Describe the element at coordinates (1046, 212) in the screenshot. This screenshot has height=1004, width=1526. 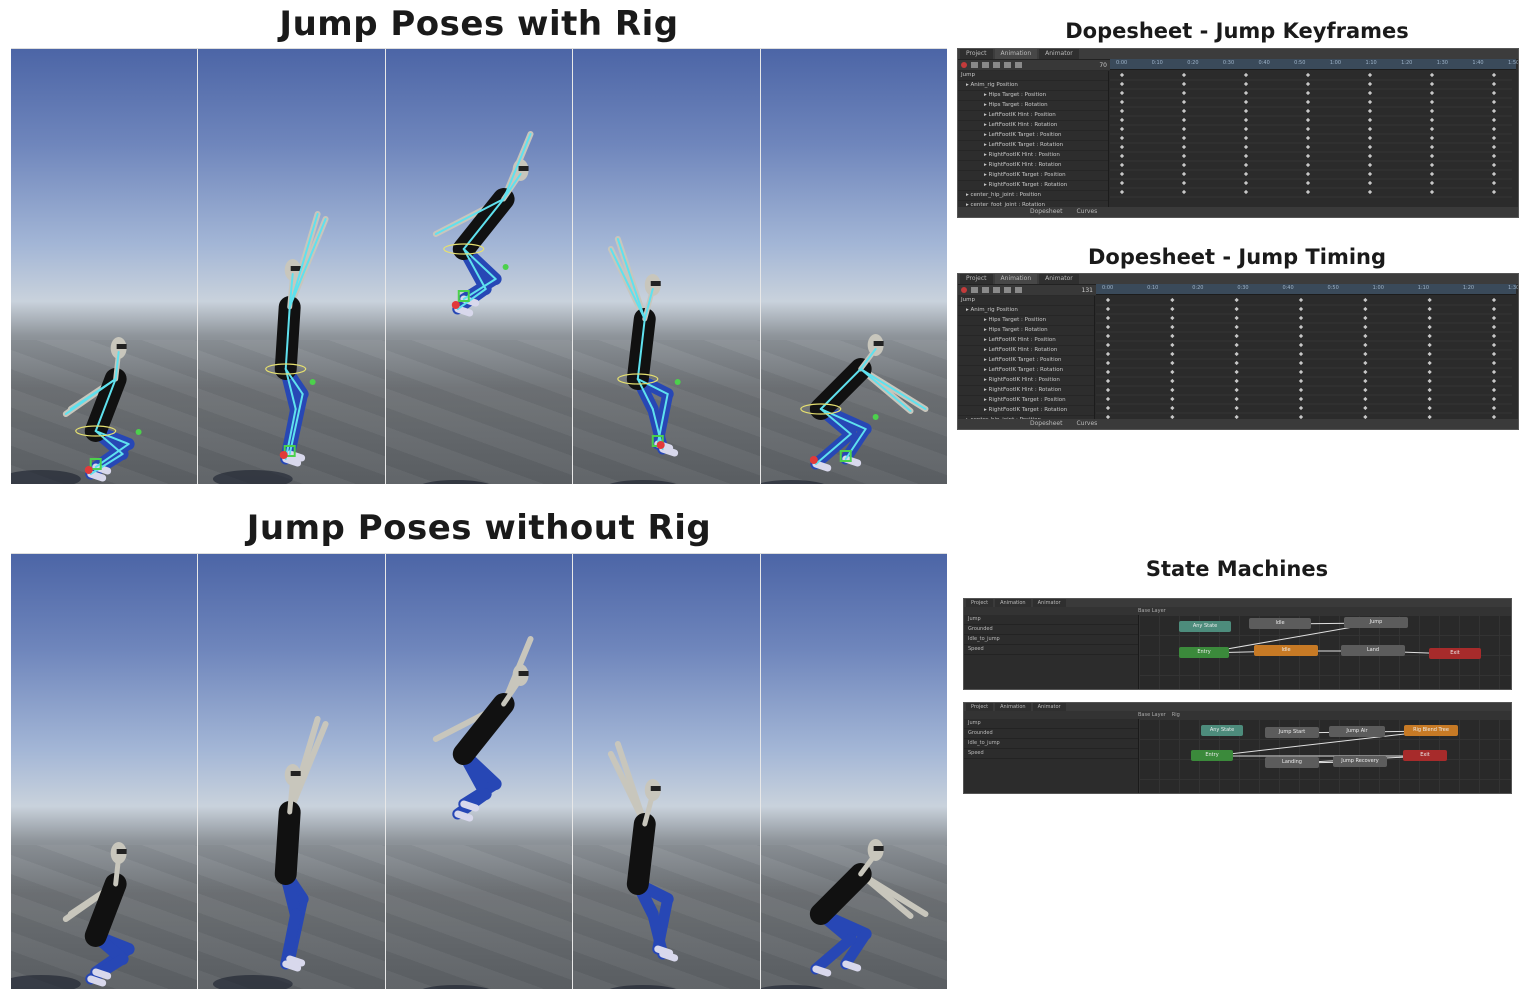
I see `footer-tab-dopesheet: Dopesheet` at that location.